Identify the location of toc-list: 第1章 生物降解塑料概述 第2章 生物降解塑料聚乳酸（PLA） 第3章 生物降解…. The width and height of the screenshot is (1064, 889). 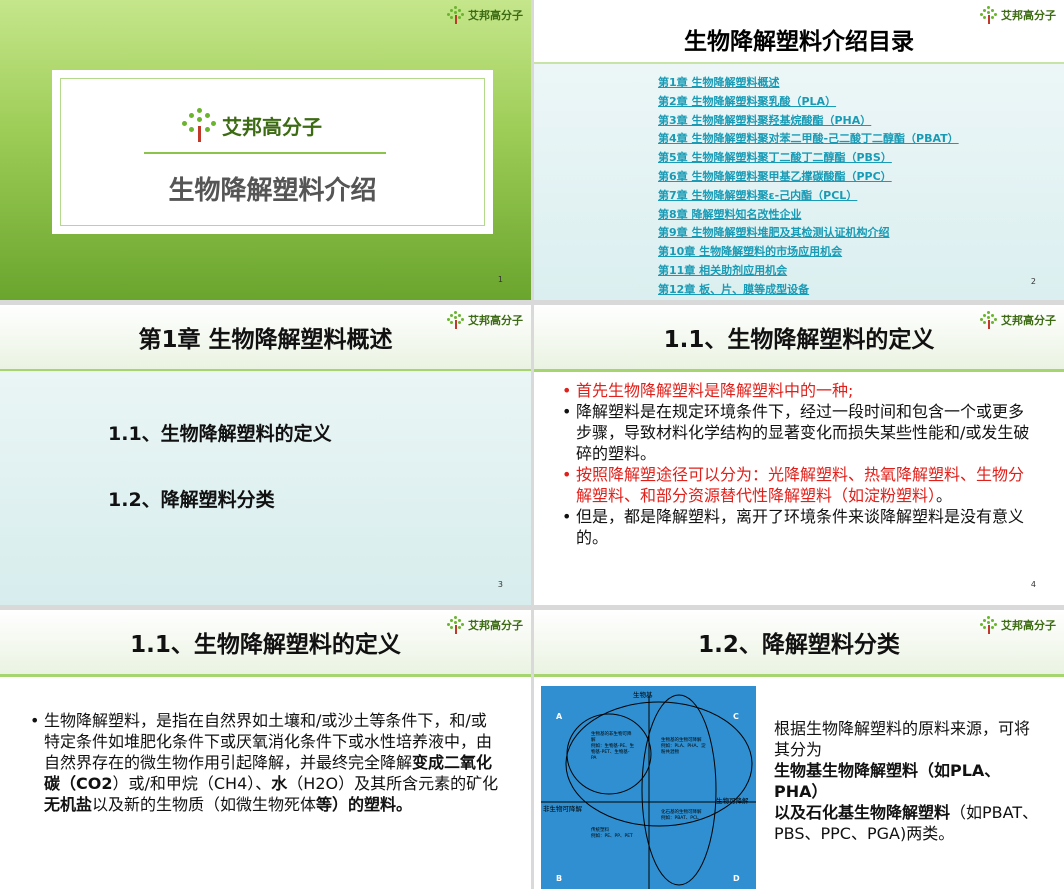
(808, 187).